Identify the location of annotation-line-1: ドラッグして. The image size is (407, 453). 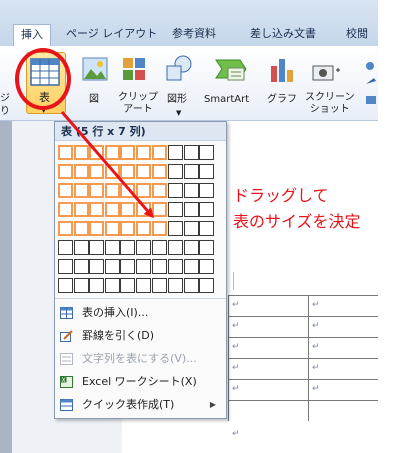
(281, 195).